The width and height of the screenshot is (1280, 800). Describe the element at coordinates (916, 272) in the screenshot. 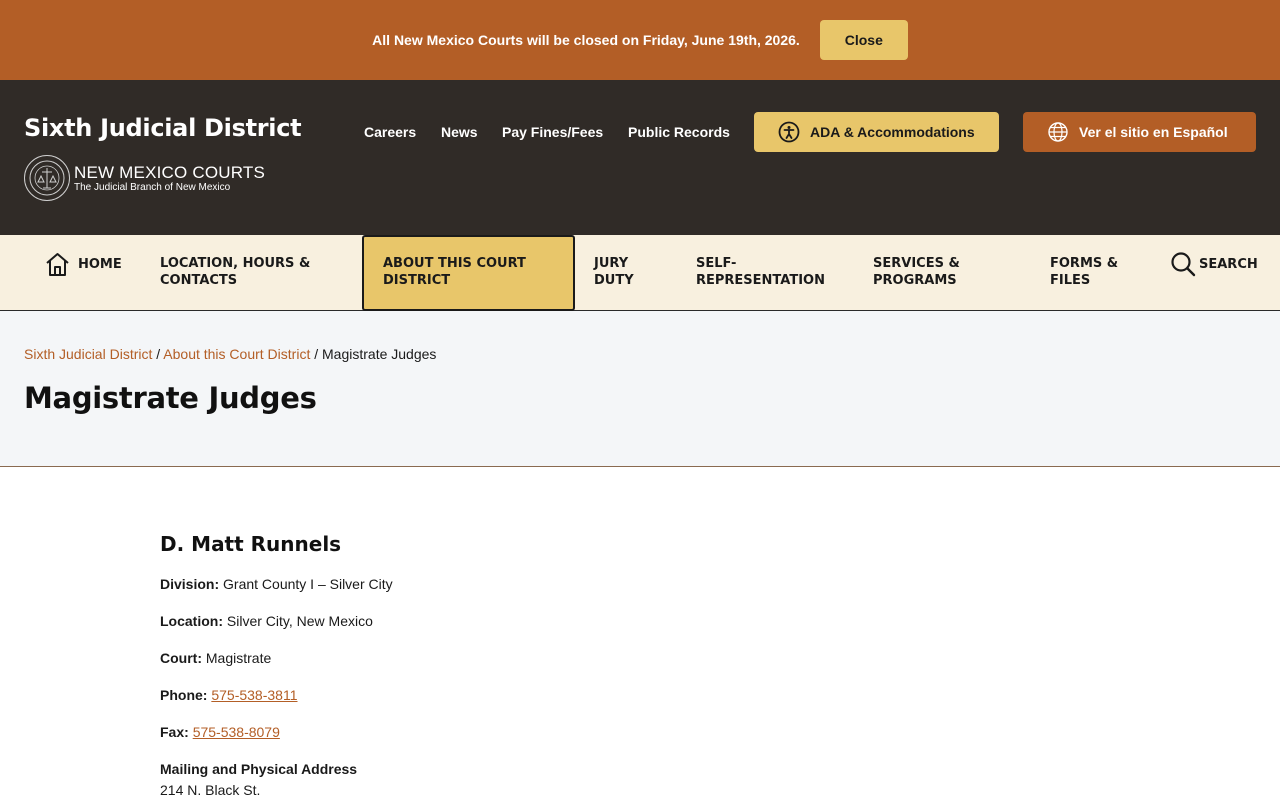

I see `nav-item-services: SERVICES & PROGRAMS` at that location.